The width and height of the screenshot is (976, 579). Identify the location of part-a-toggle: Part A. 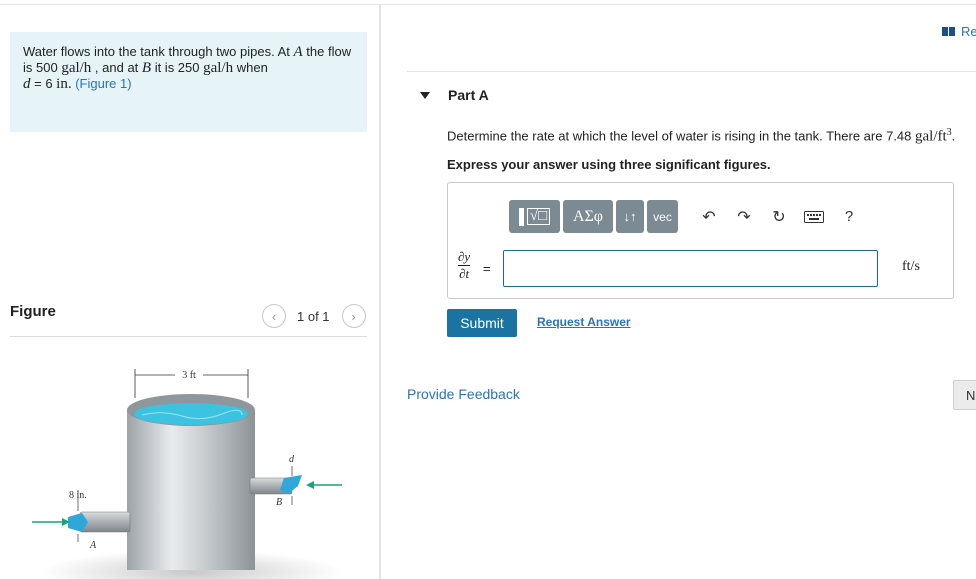
(454, 95).